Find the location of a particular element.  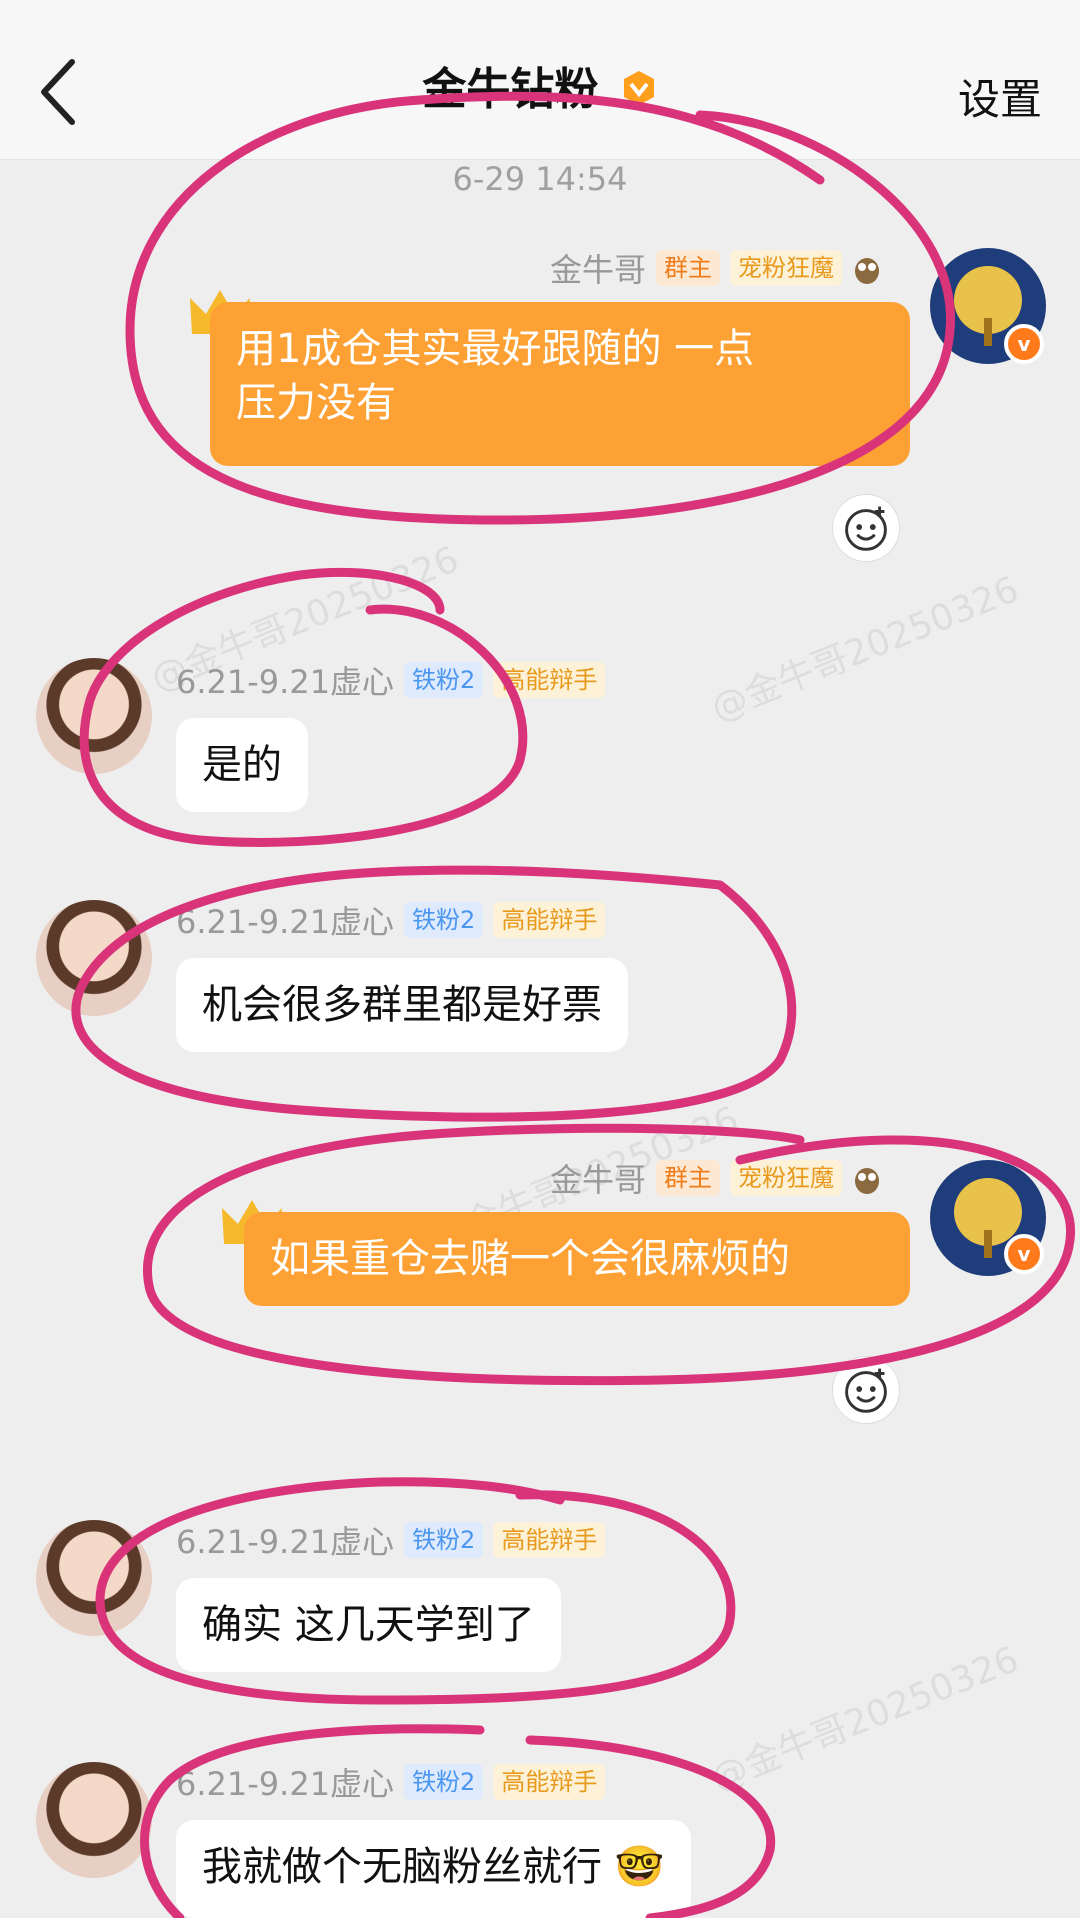

message-bubble: 我就做个无脑粉丝就行 🤓 is located at coordinates (433, 1869).